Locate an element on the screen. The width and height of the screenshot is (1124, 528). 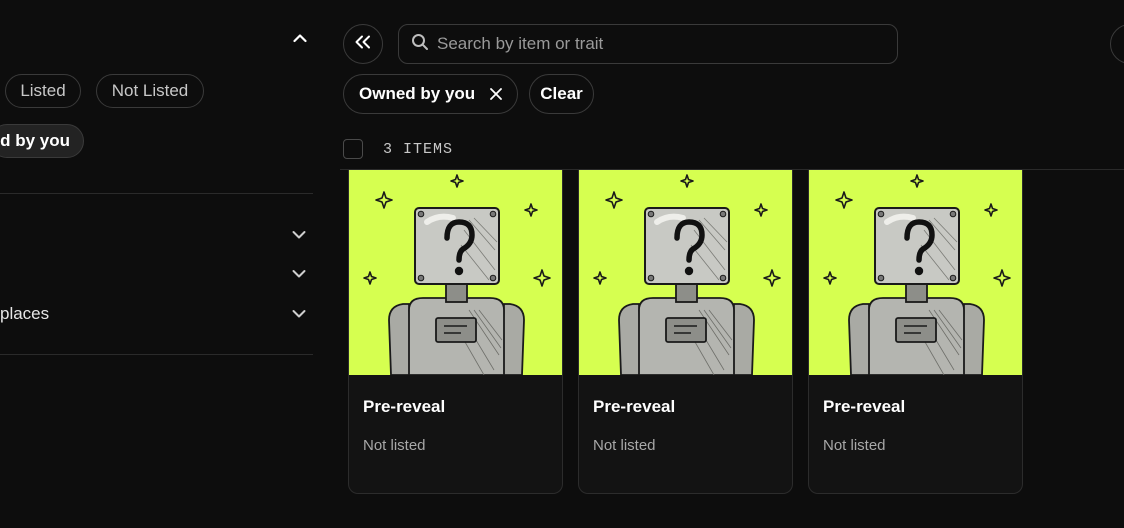
status-pill-listed: Listed is located at coordinates (43, 91).